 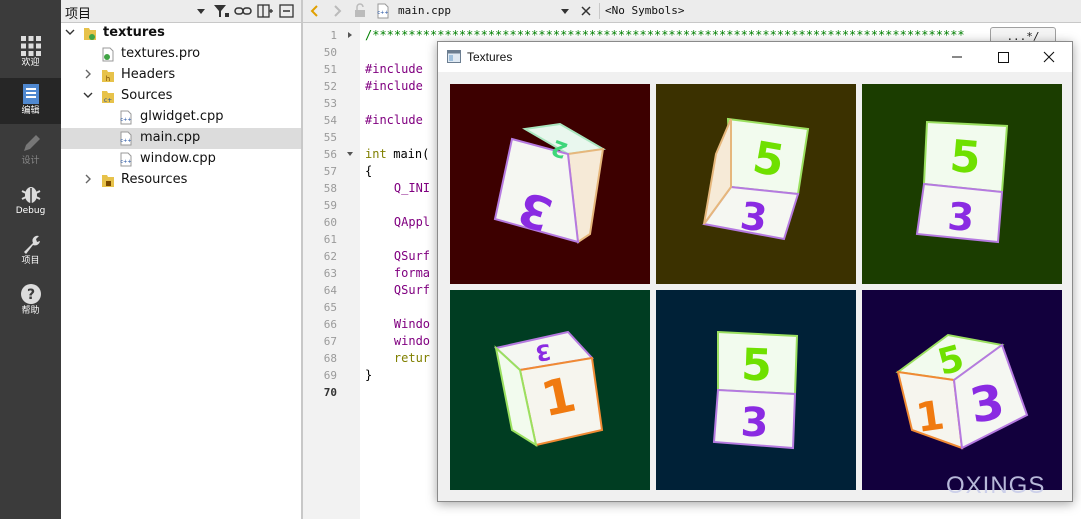 What do you see at coordinates (31, 244) in the screenshot?
I see `wrench-icon` at bounding box center [31, 244].